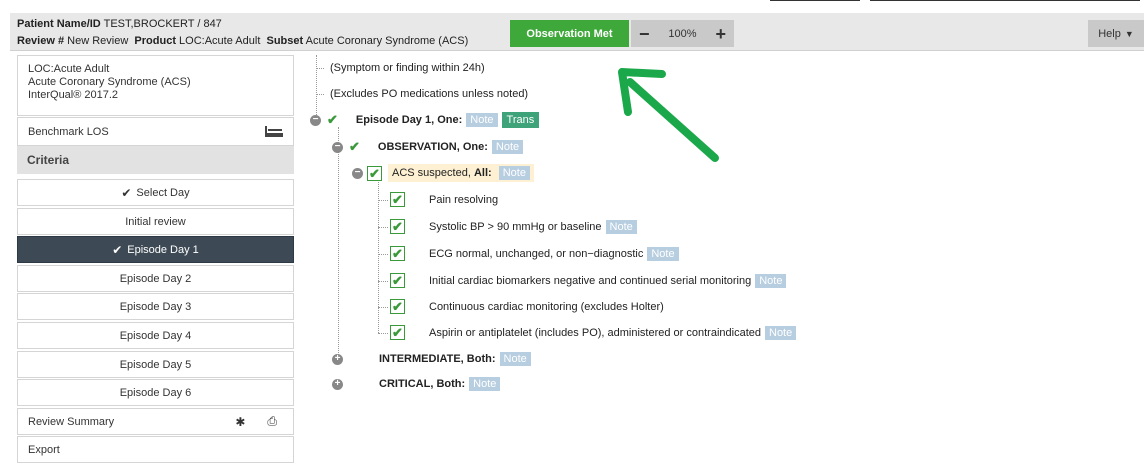 The height and width of the screenshot is (465, 1144). What do you see at coordinates (71, 421) in the screenshot?
I see `review-summary-label: Review Summary` at bounding box center [71, 421].